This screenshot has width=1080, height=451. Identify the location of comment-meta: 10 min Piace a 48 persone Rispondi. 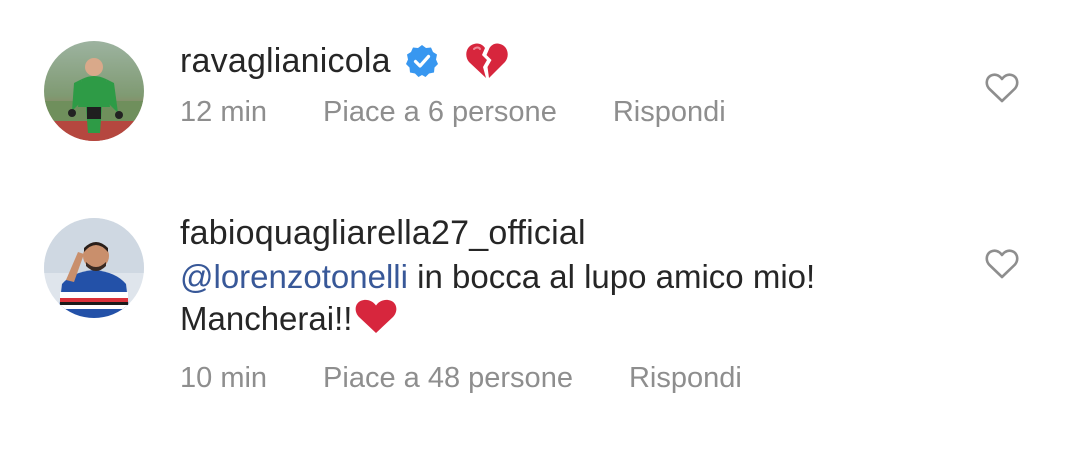
(570, 378).